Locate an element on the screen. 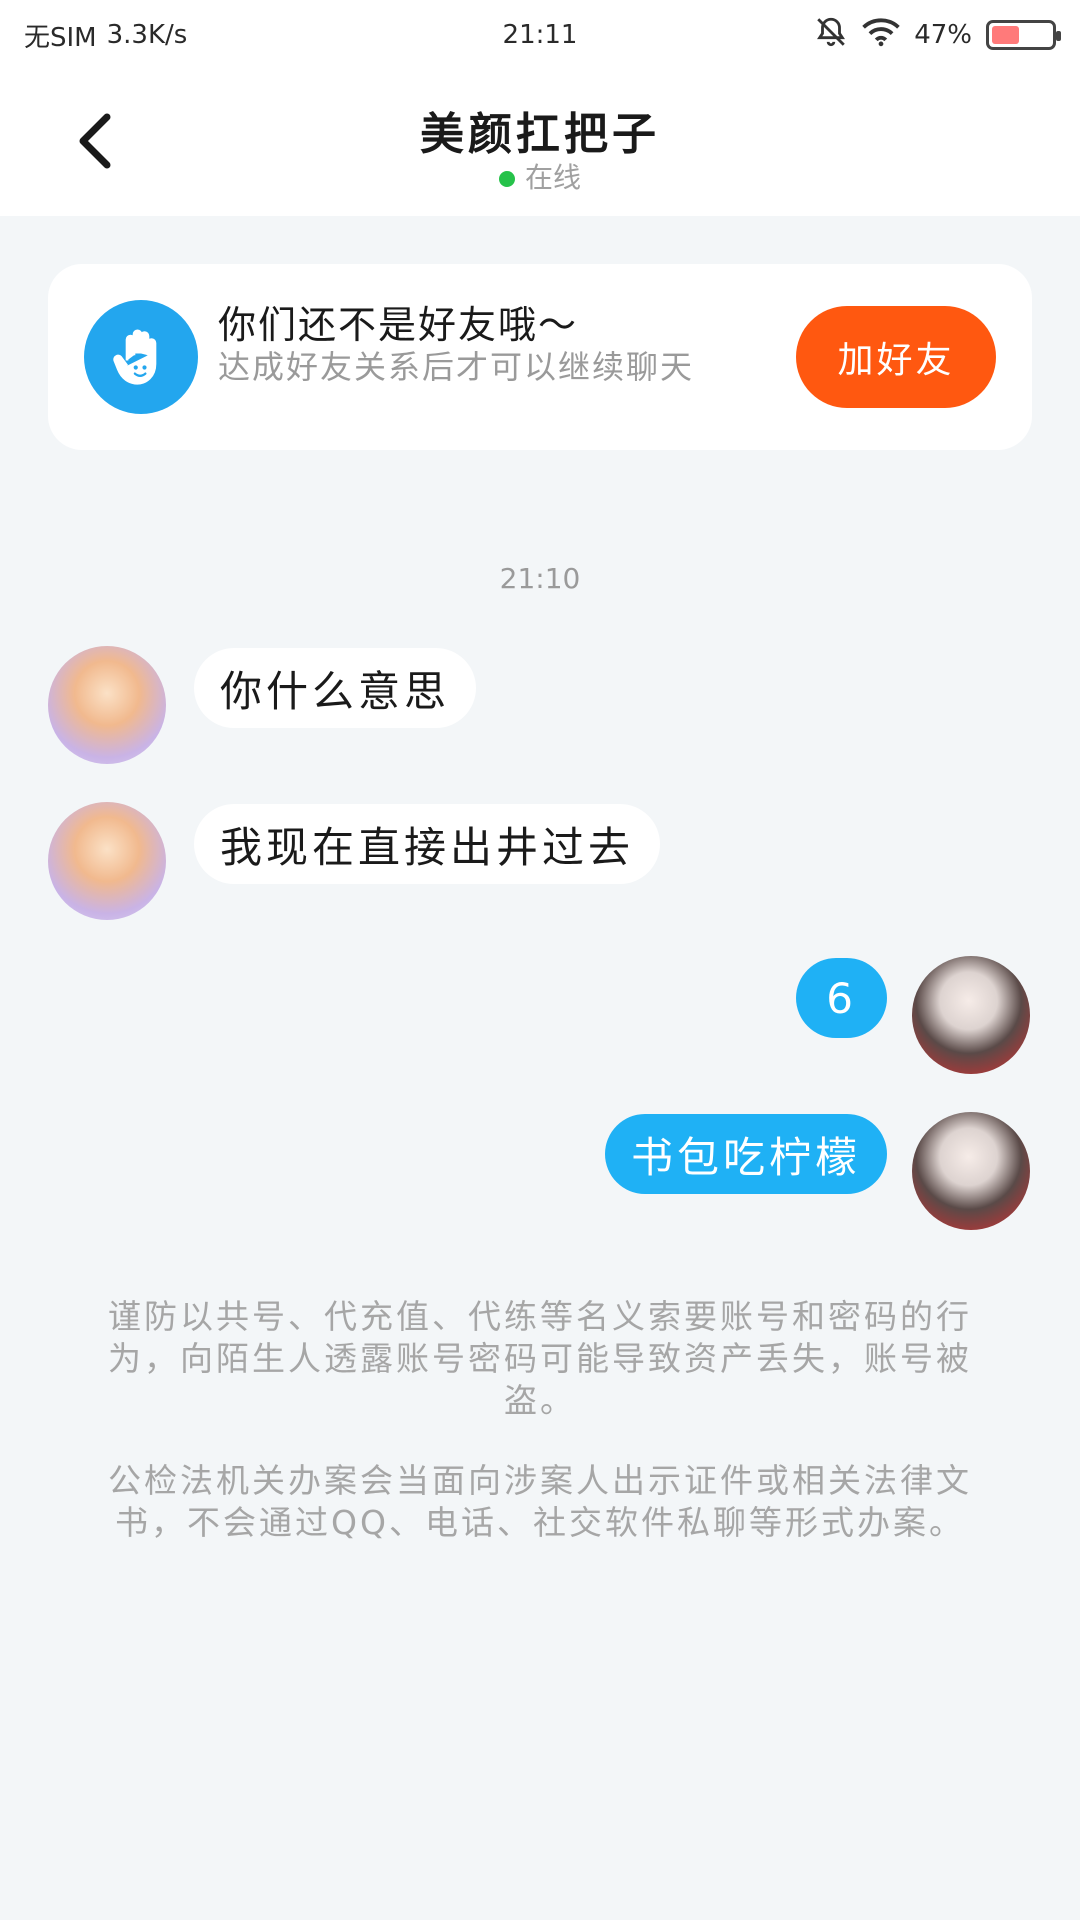  battery-level is located at coordinates (1006, 35).